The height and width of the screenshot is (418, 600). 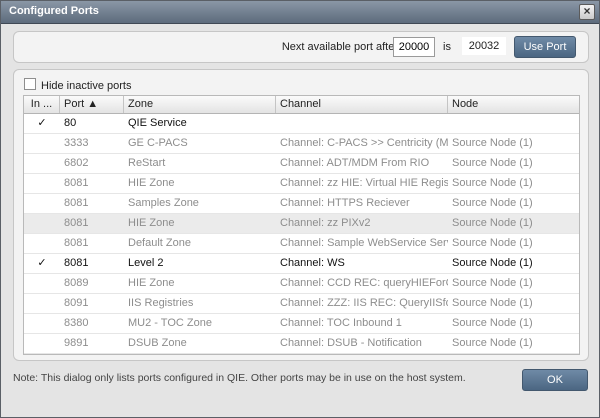 I want to click on next-port-label: Next available port after, so click(x=339, y=47).